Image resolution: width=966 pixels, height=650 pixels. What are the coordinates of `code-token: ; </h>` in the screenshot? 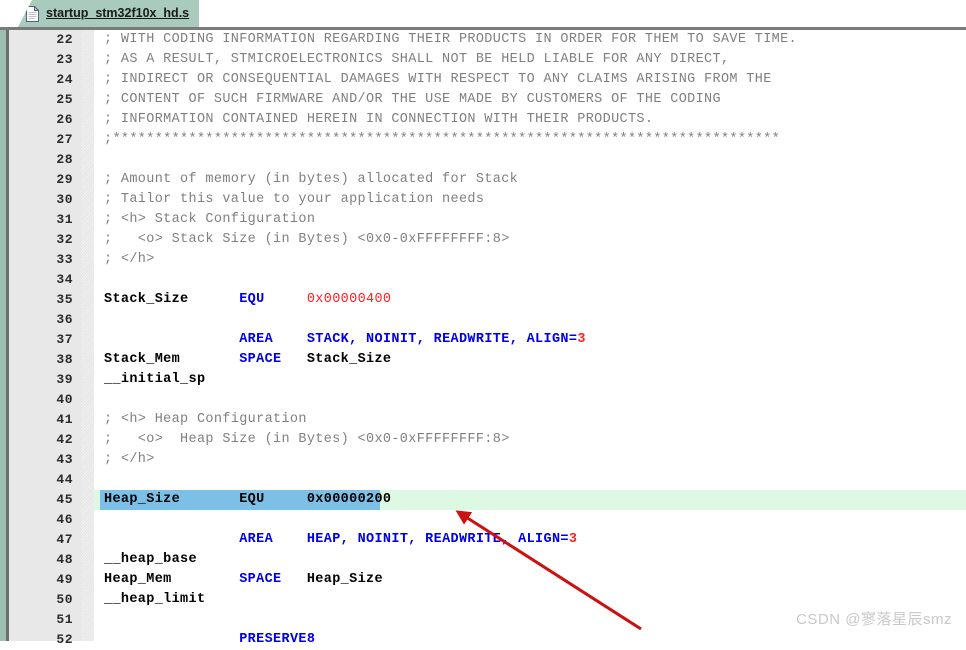 It's located at (129, 259).